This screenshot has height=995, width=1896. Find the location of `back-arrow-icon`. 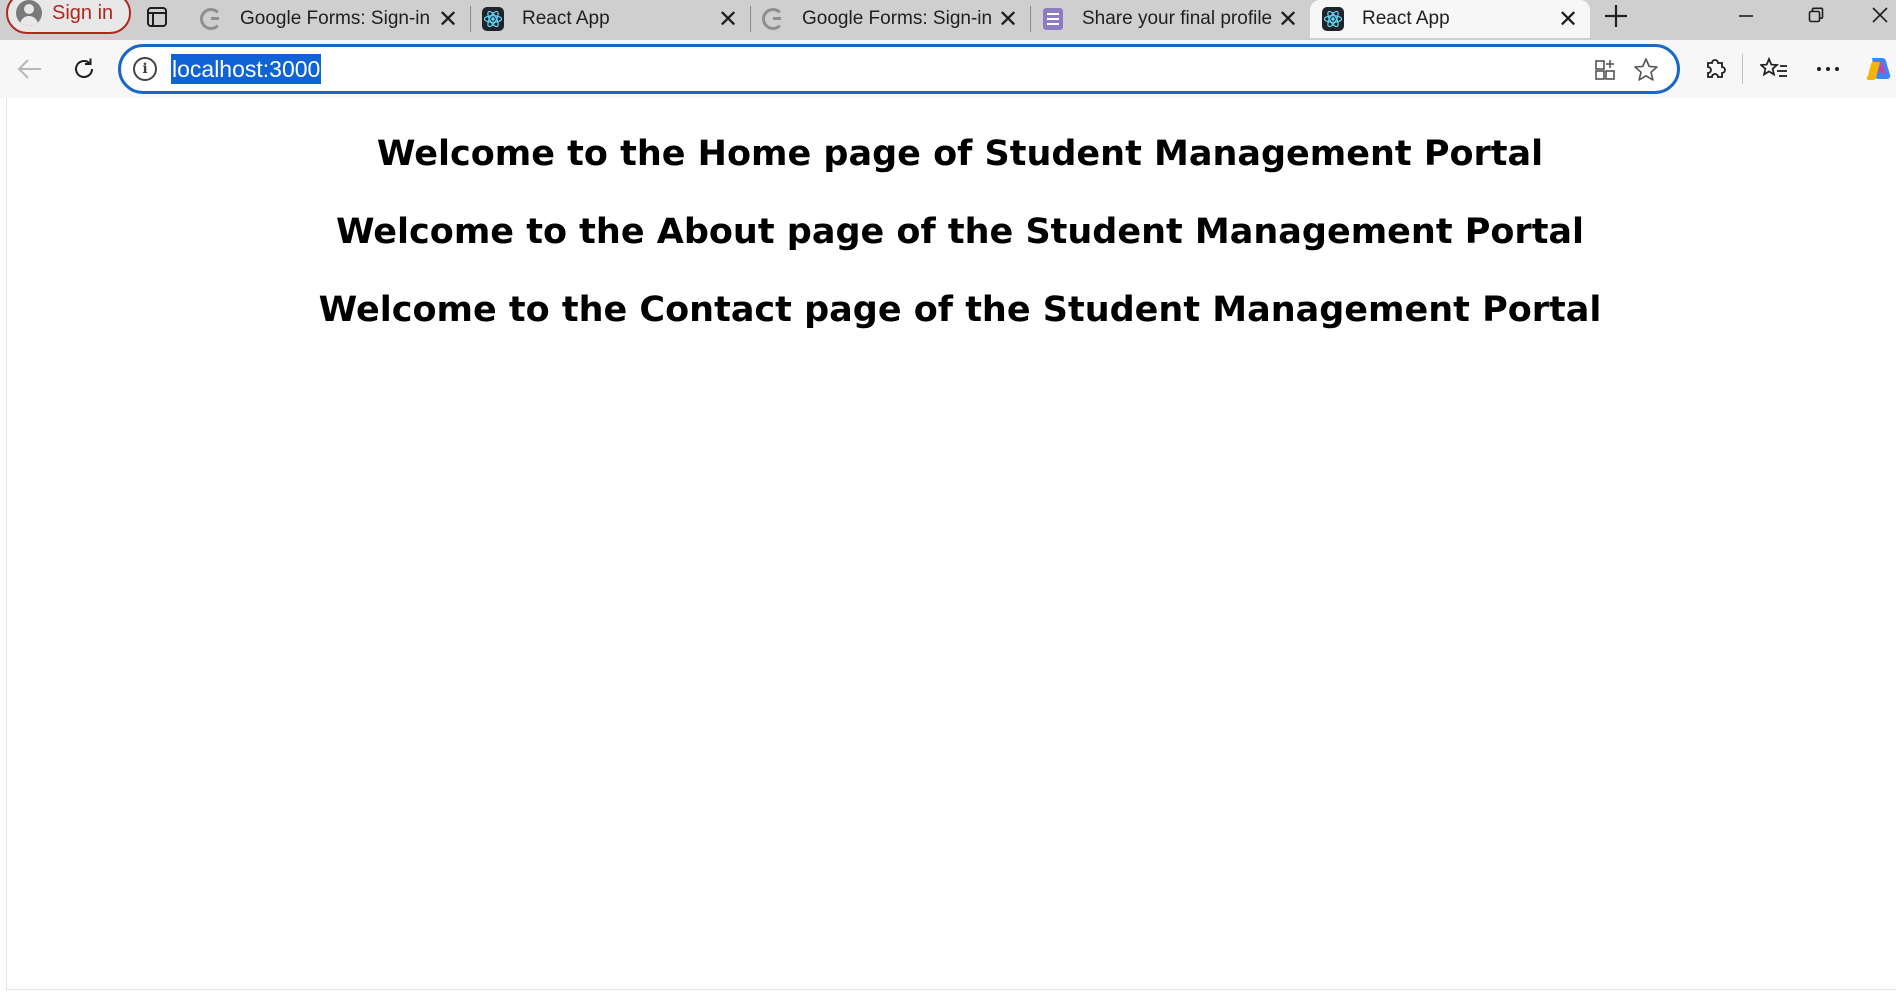

back-arrow-icon is located at coordinates (29, 69).